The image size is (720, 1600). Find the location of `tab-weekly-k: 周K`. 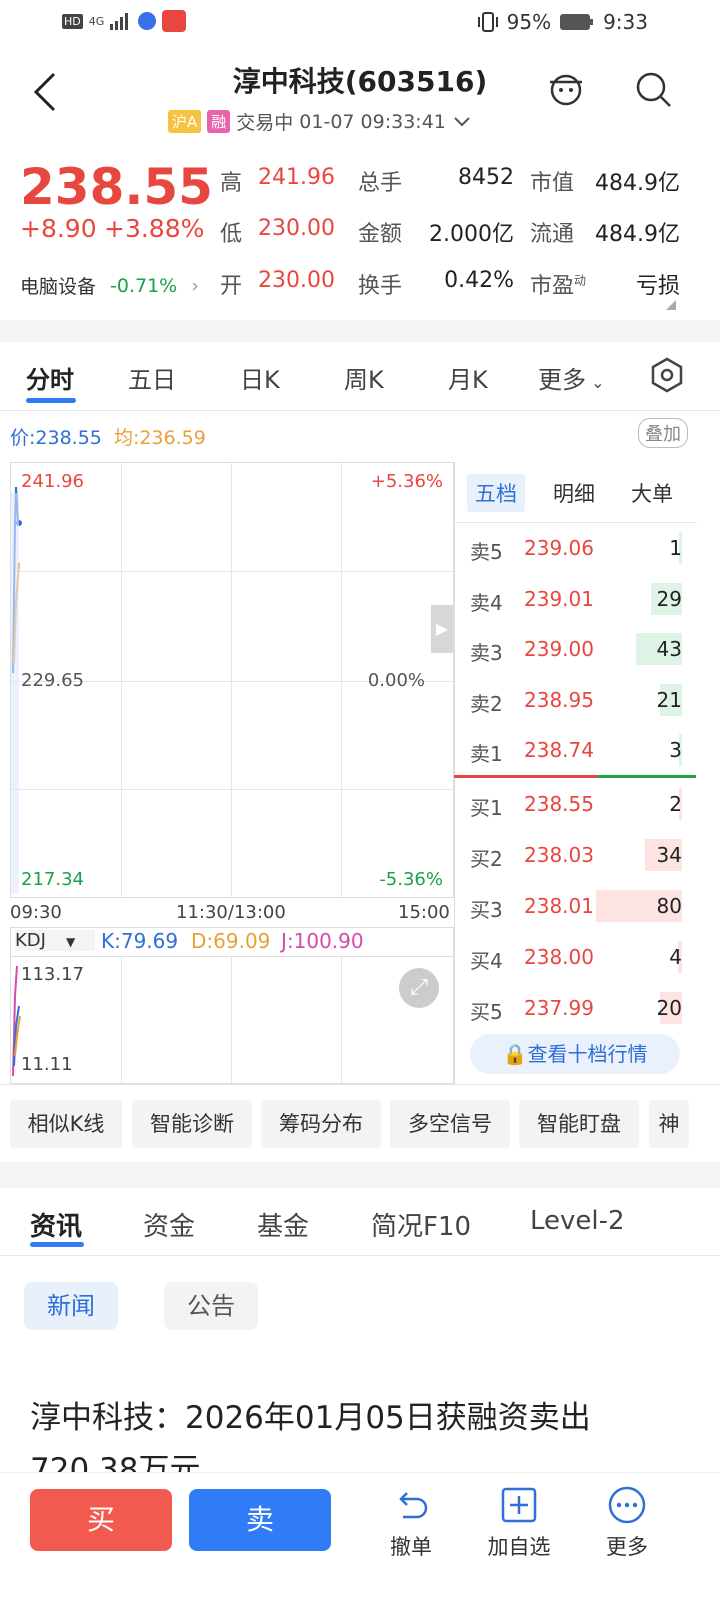

tab-weekly-k: 周K is located at coordinates (364, 377).